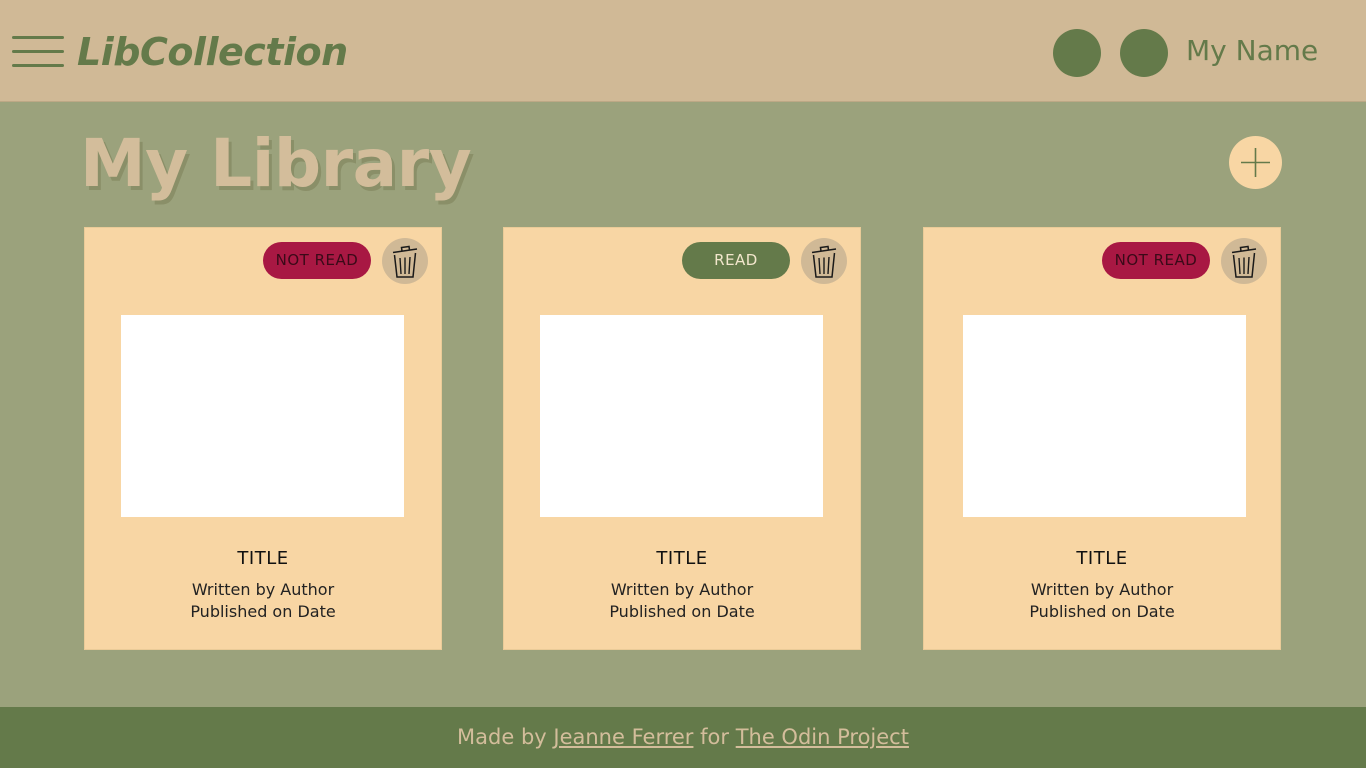 This screenshot has width=1366, height=768. What do you see at coordinates (1144, 53) in the screenshot?
I see `user-avatar` at bounding box center [1144, 53].